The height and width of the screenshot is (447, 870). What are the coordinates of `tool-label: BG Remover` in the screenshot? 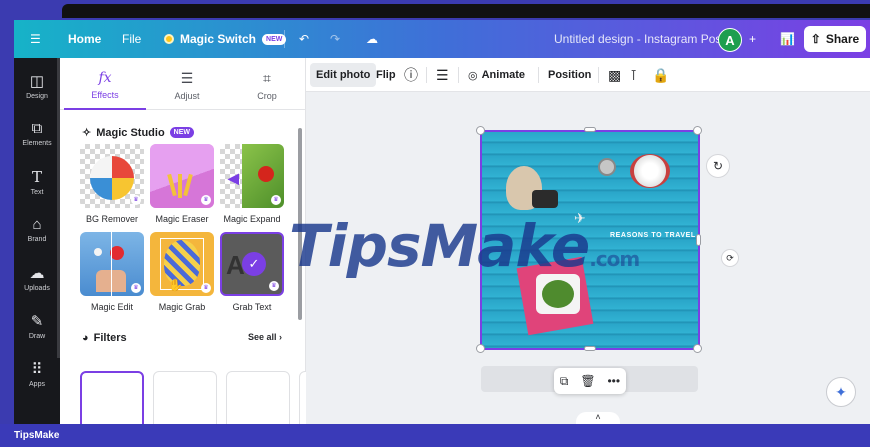 It's located at (111, 219).